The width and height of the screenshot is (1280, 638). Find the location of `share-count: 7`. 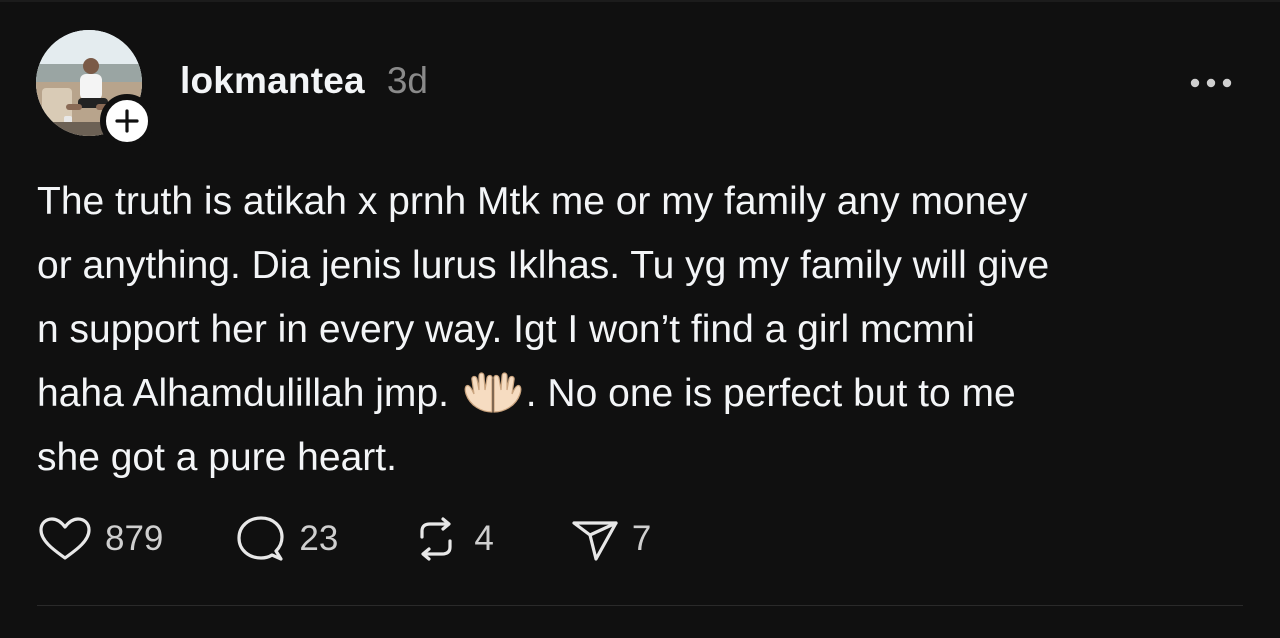

share-count: 7 is located at coordinates (641, 538).